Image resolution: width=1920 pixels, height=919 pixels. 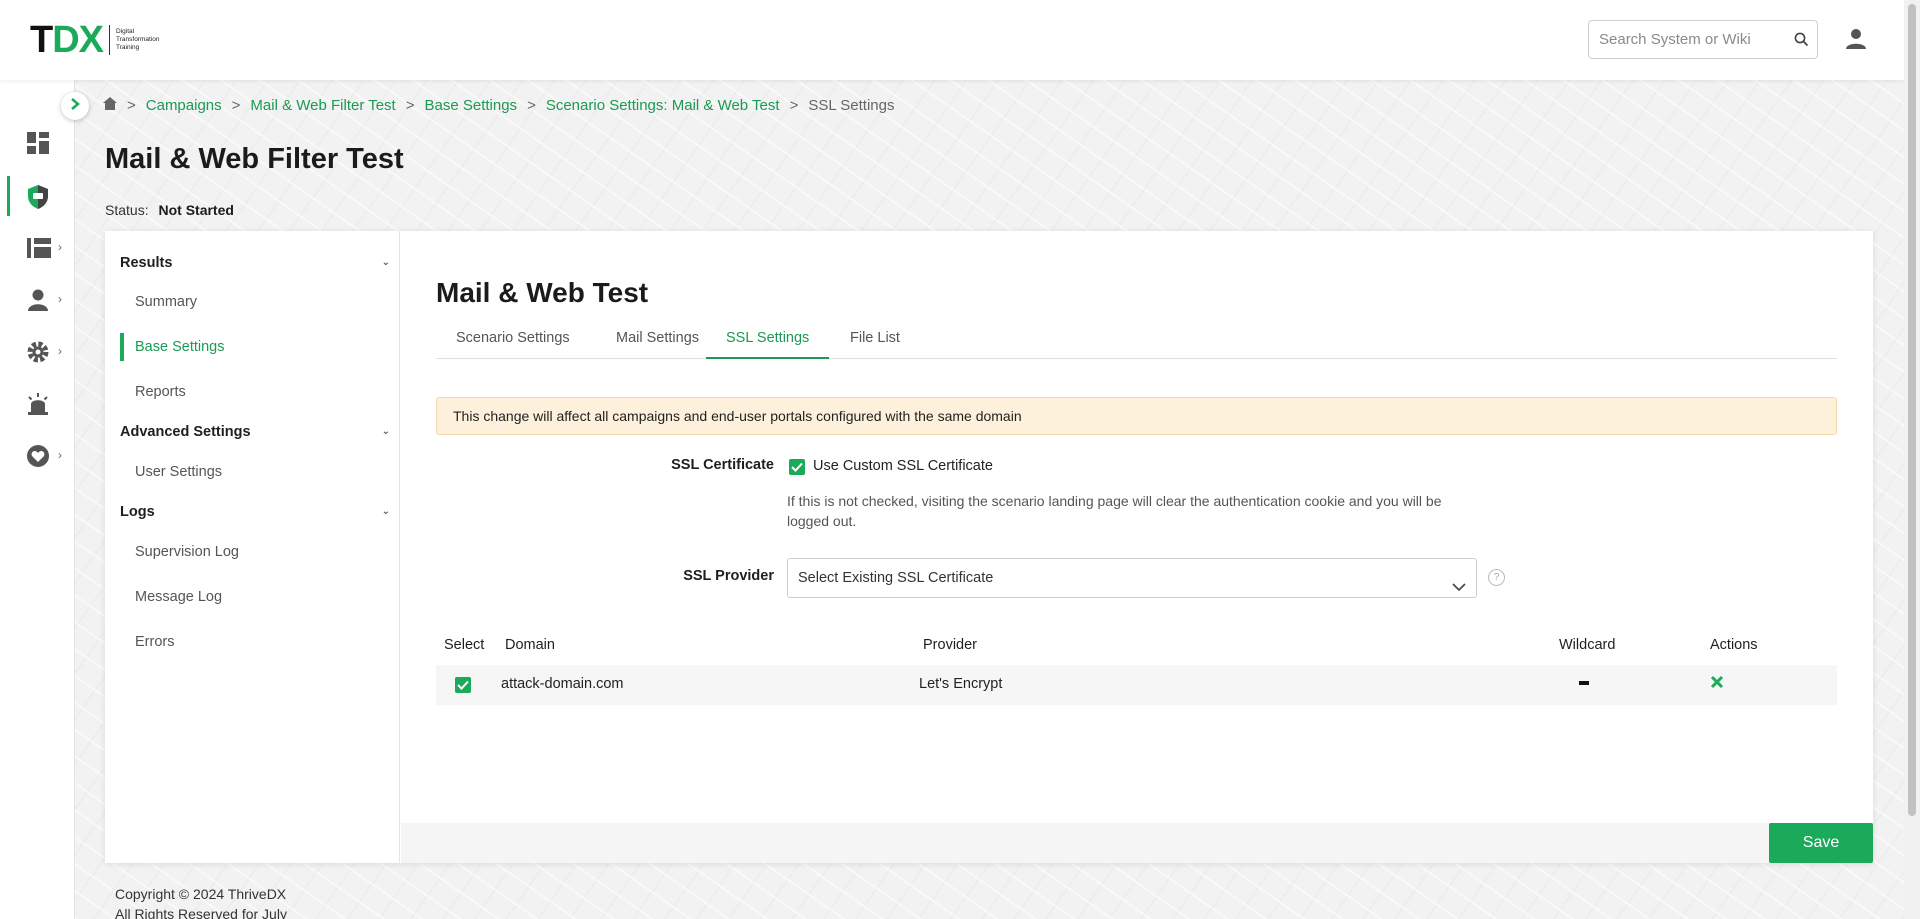 I want to click on card-footer, so click(x=1137, y=843).